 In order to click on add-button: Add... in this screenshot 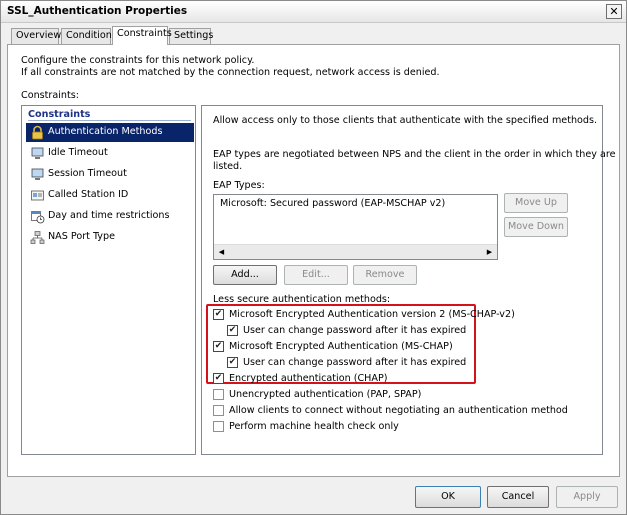, I will do `click(245, 275)`.